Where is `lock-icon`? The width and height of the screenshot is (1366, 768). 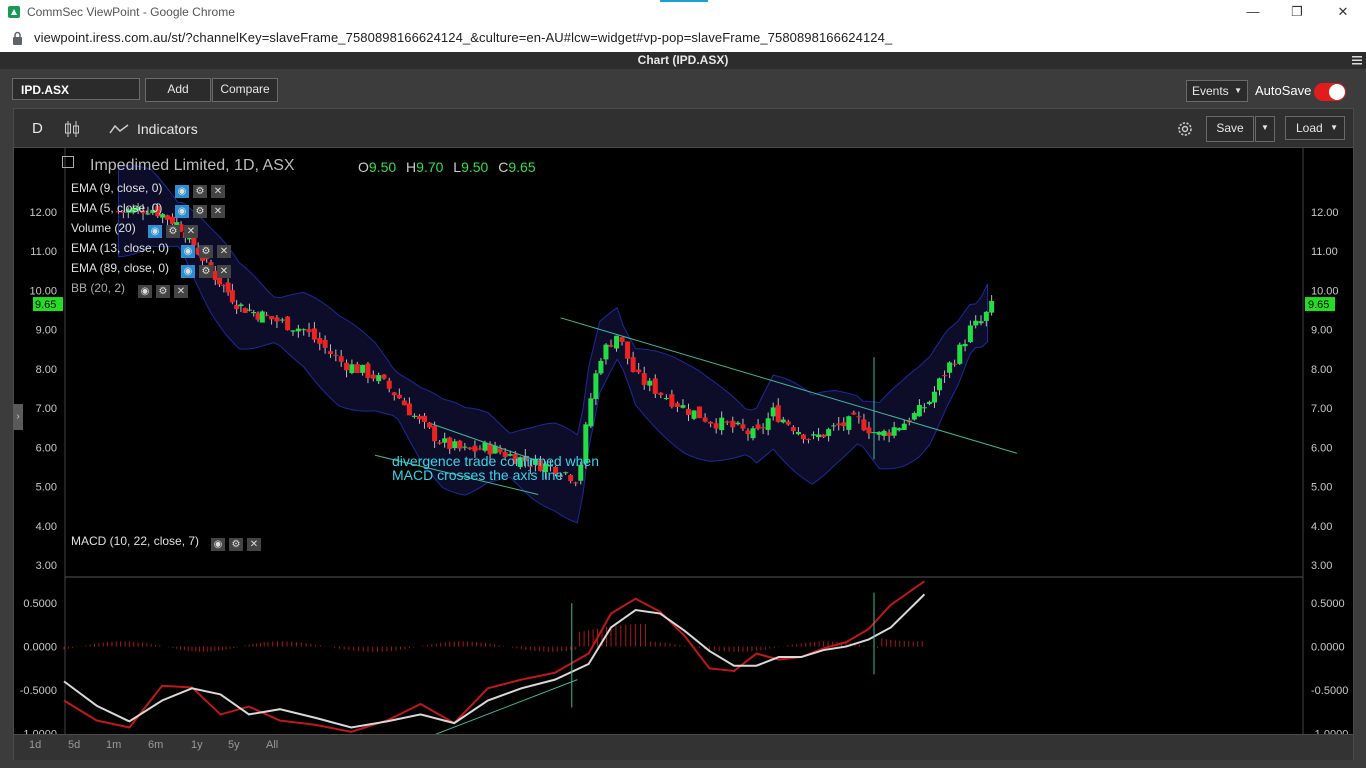
lock-icon is located at coordinates (17, 38).